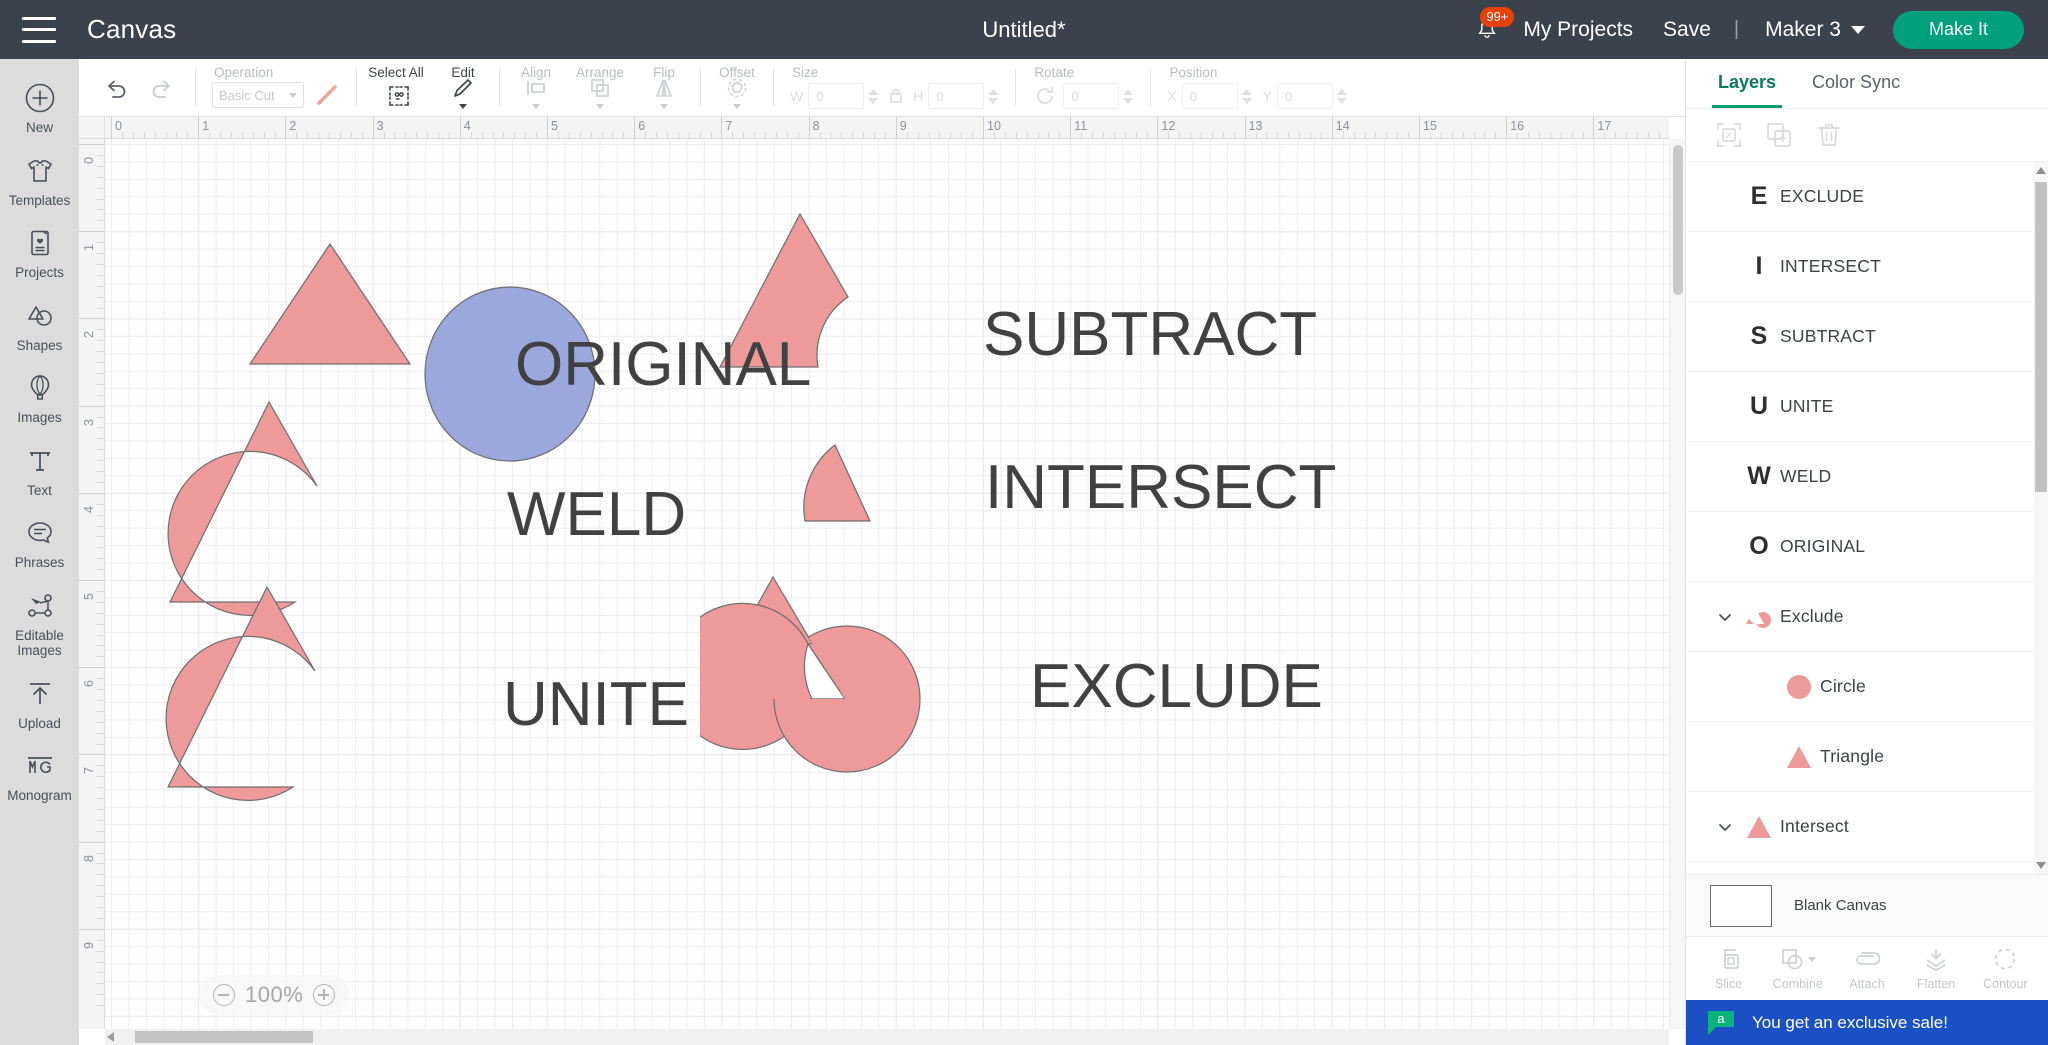 This screenshot has height=1045, width=2048. What do you see at coordinates (327, 95) in the screenshot?
I see `line-color-swatch-icon` at bounding box center [327, 95].